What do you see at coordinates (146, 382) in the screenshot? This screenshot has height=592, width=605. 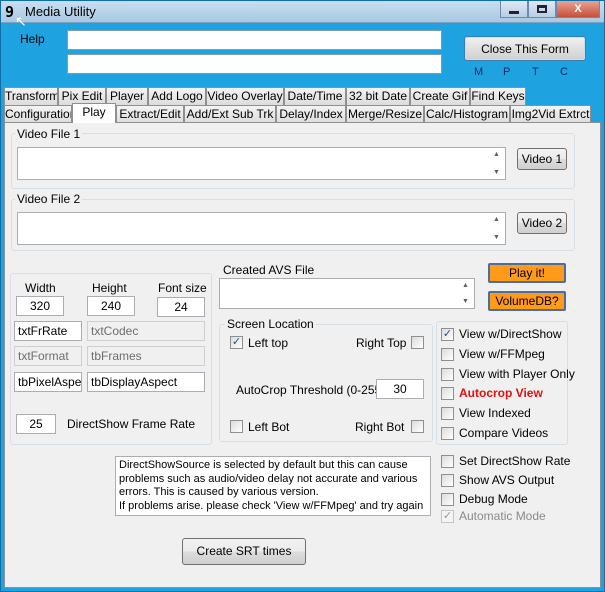 I see `tb-display-aspect-field: tbDisplayAspect` at bounding box center [146, 382].